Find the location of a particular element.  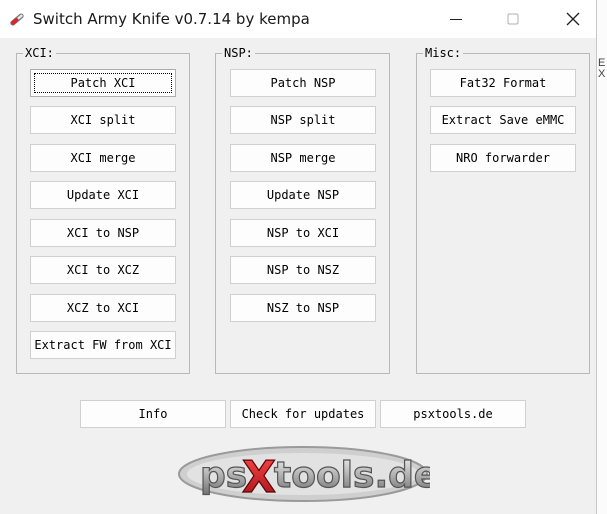

psxtools-logo: ps X tools.de is located at coordinates (304, 475).